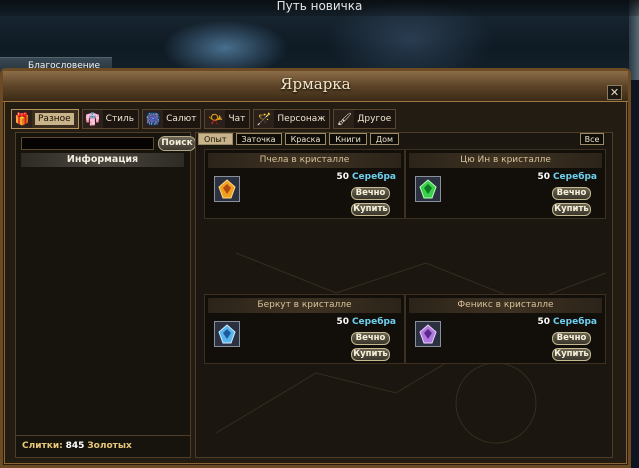 This screenshot has width=639, height=468. Describe the element at coordinates (153, 119) in the screenshot. I see `firework-icon: 🎆` at that location.